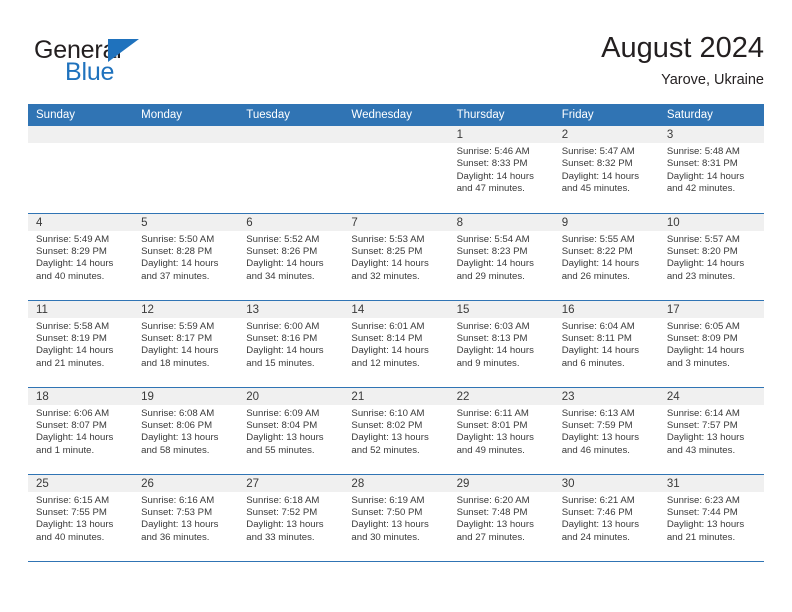 The height and width of the screenshot is (612, 792). Describe the element at coordinates (606, 483) in the screenshot. I see `day-number: 30` at that location.